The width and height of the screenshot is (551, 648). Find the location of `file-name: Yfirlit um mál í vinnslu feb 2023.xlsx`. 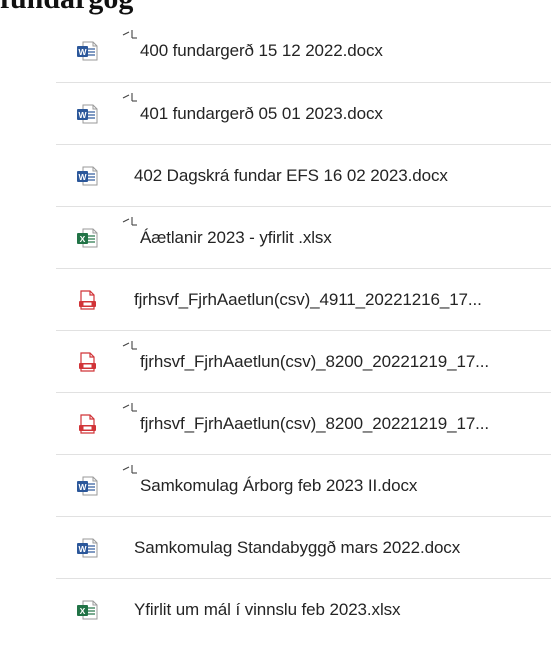

file-name: Yfirlit um mál í vinnslu feb 2023.xlsx is located at coordinates (342, 610).